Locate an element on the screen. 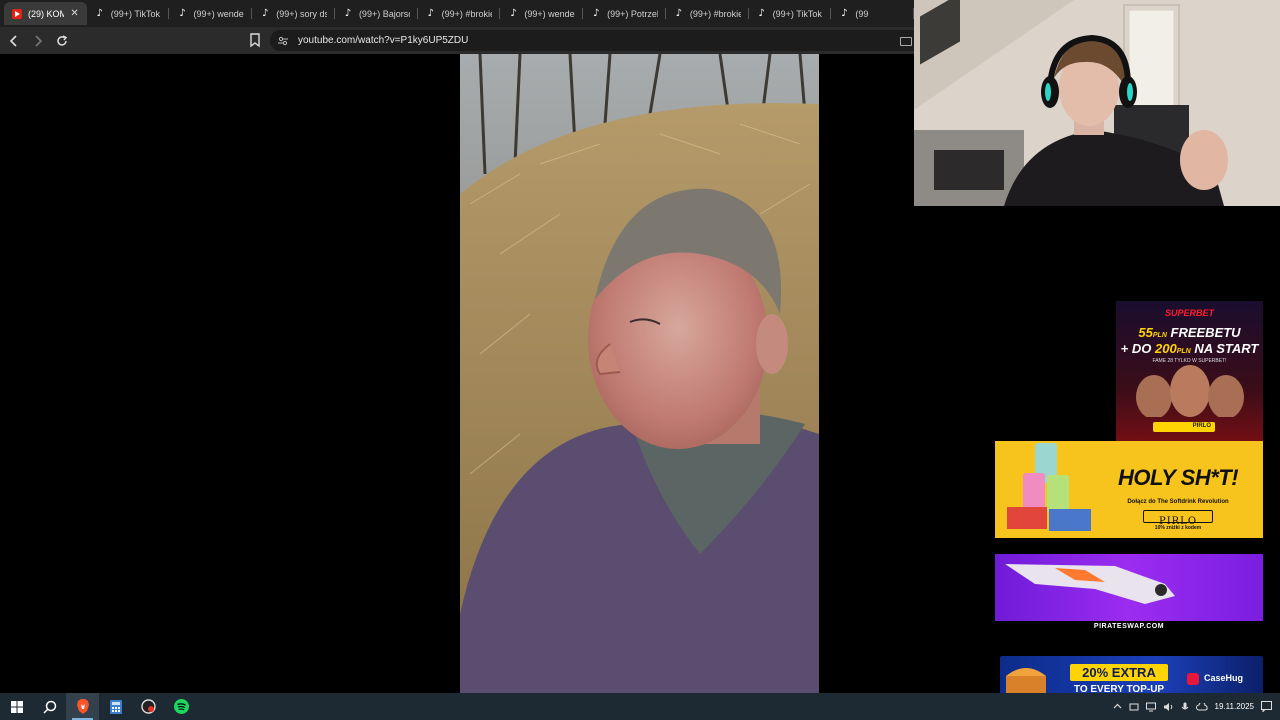  tab-title: (99+) Bajorson is located at coordinates (384, 13).